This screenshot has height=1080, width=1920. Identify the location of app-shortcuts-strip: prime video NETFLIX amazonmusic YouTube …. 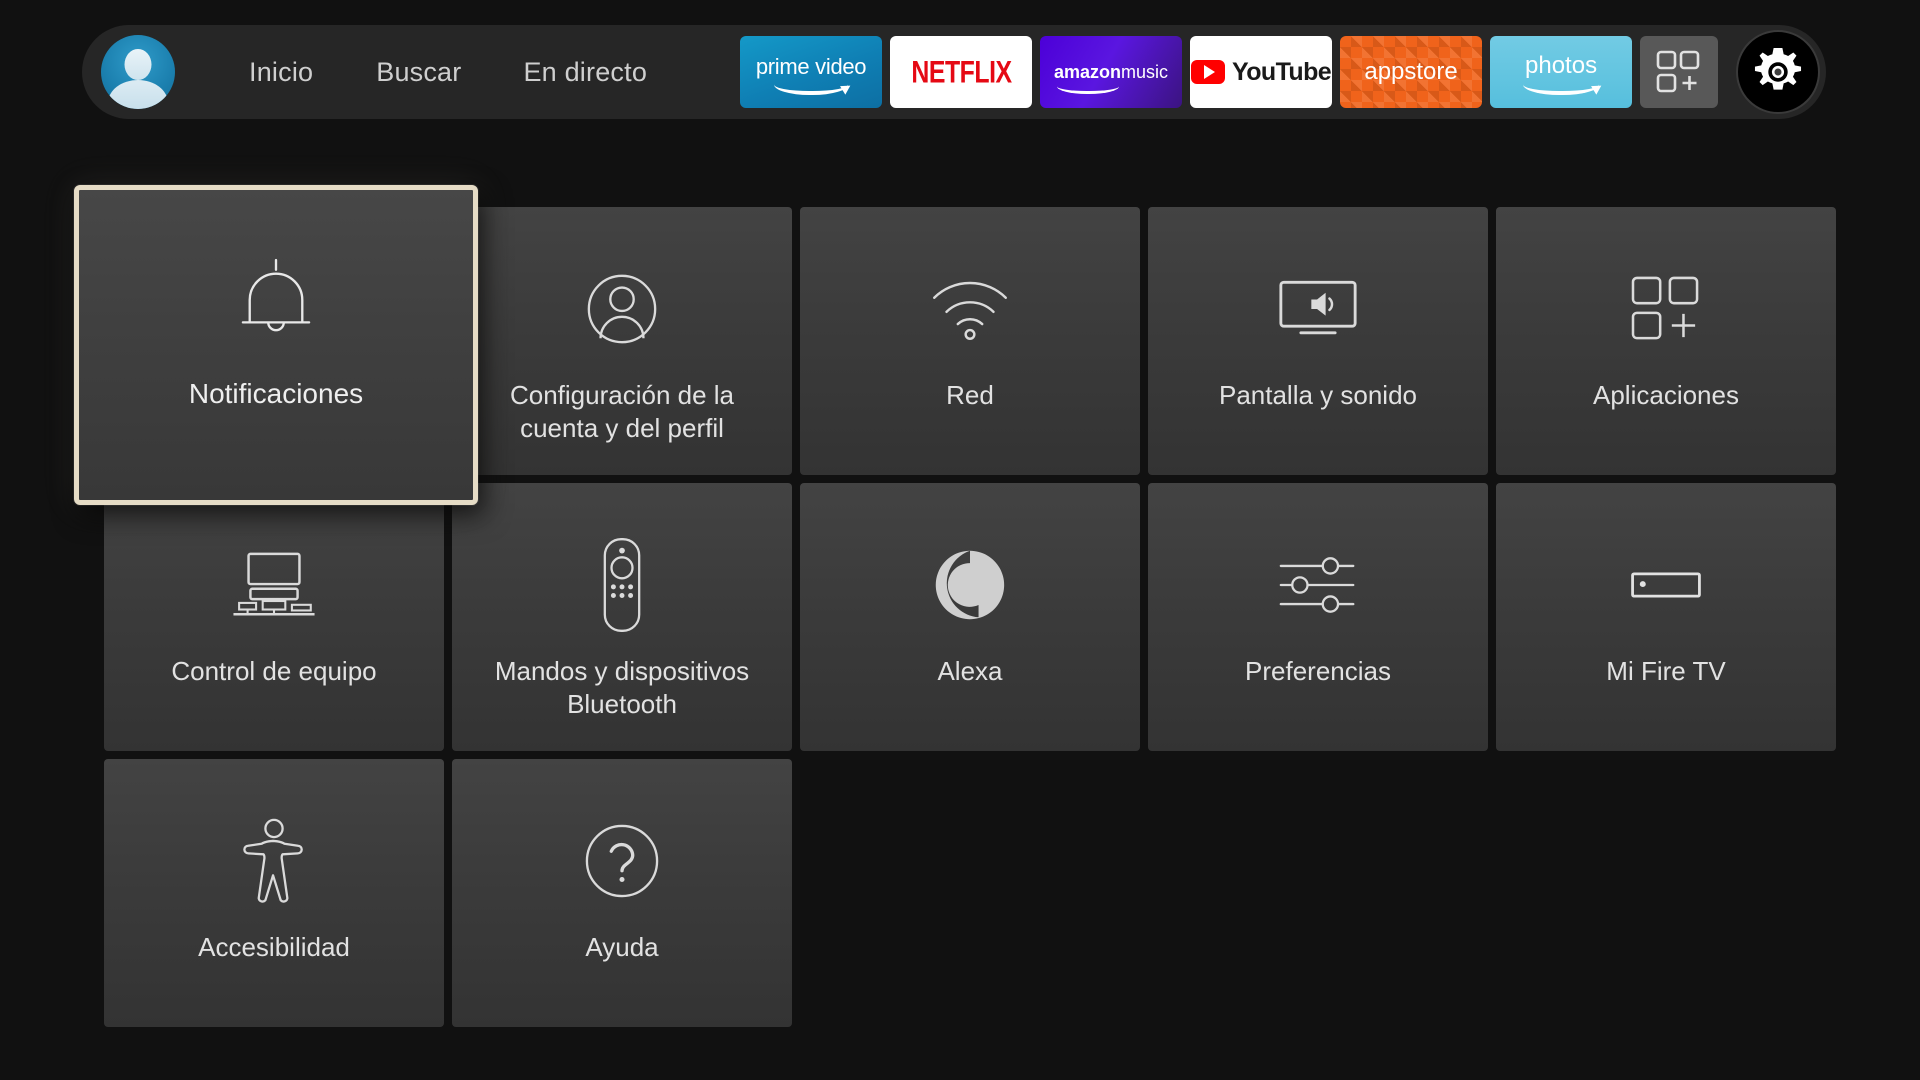
(1280, 72).